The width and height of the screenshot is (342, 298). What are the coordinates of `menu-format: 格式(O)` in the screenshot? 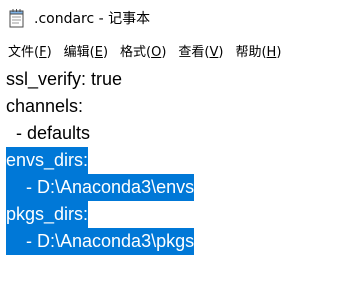 It's located at (143, 50).